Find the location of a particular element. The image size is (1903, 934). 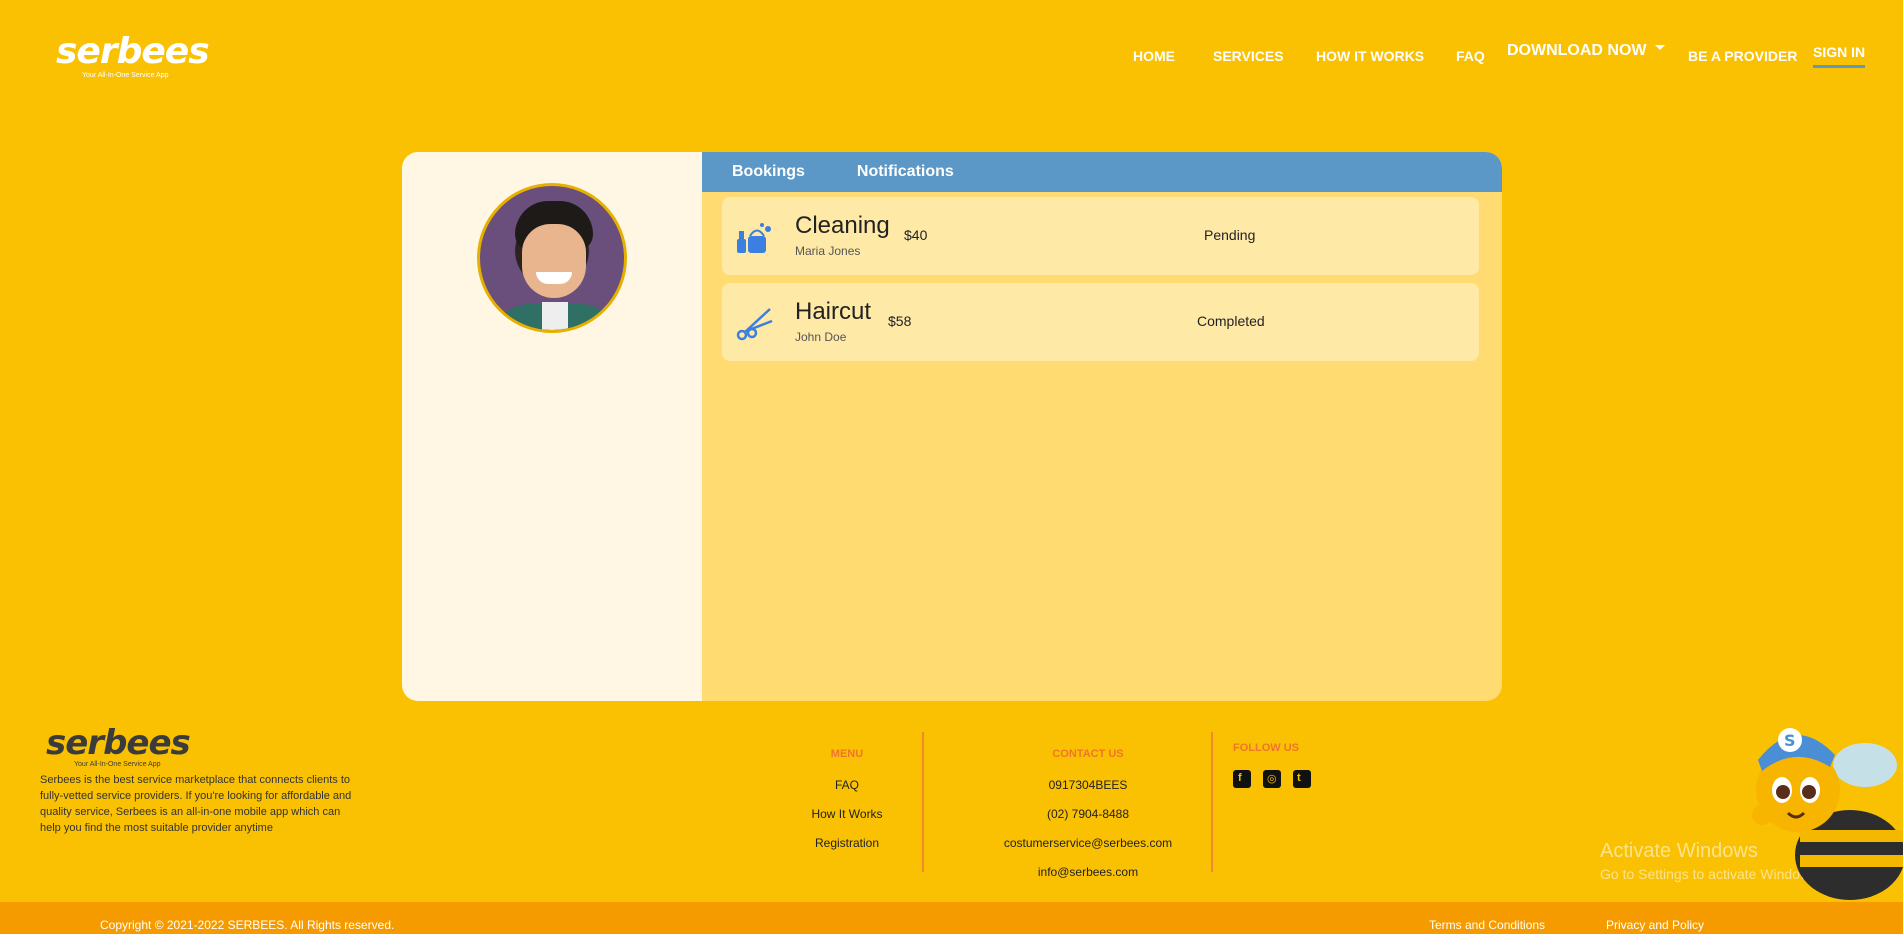

tab-notifications: Notifications is located at coordinates (905, 172).